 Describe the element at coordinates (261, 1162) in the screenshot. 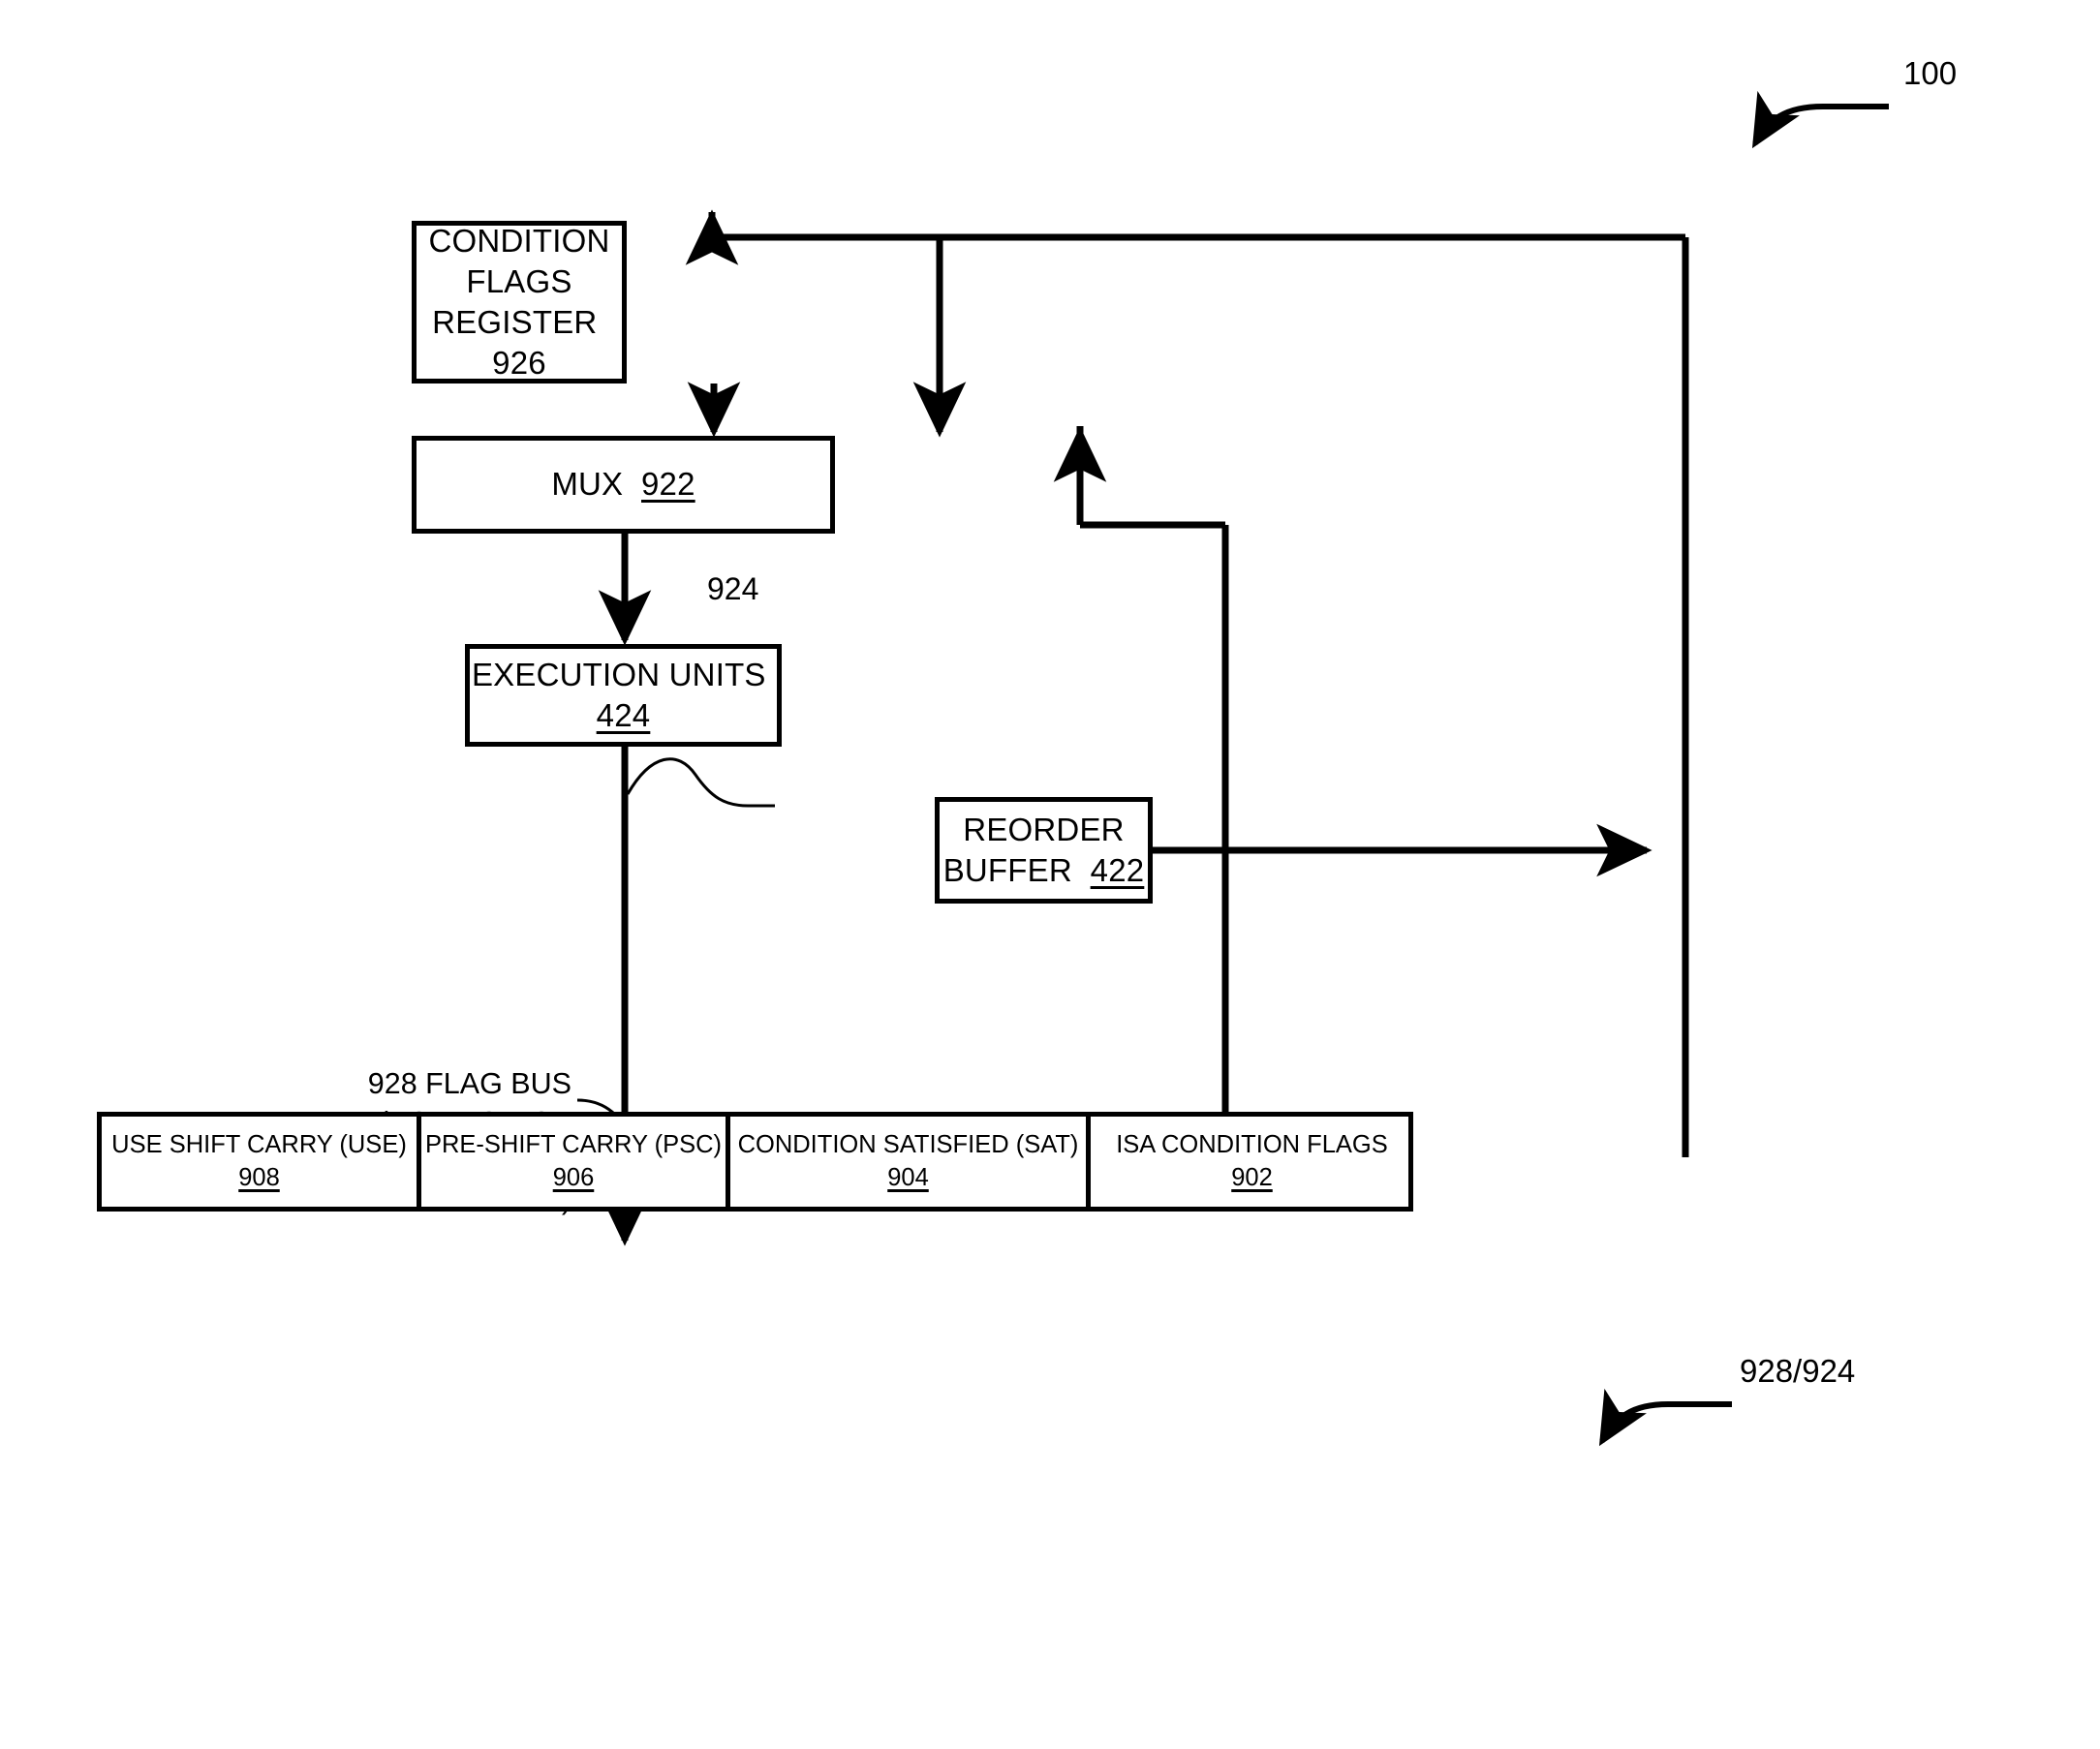

I see `flag-bus-field-cell: USE SHIFT CARRY (USE) 908` at that location.